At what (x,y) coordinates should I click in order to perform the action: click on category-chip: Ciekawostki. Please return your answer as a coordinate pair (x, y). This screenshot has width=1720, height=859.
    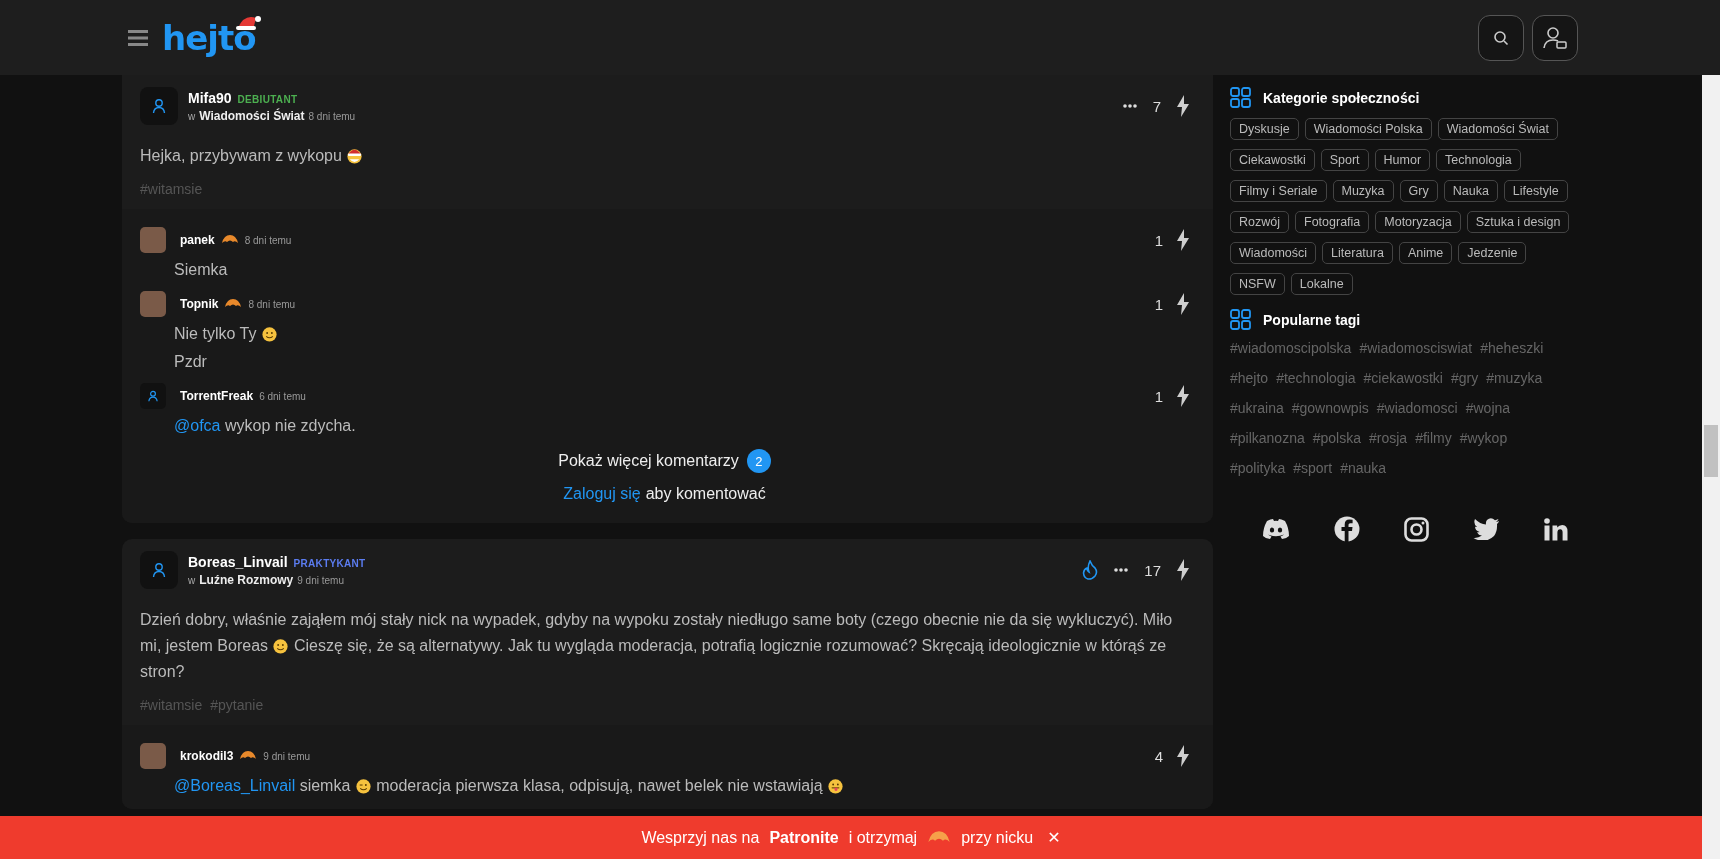
    Looking at the image, I should click on (1272, 160).